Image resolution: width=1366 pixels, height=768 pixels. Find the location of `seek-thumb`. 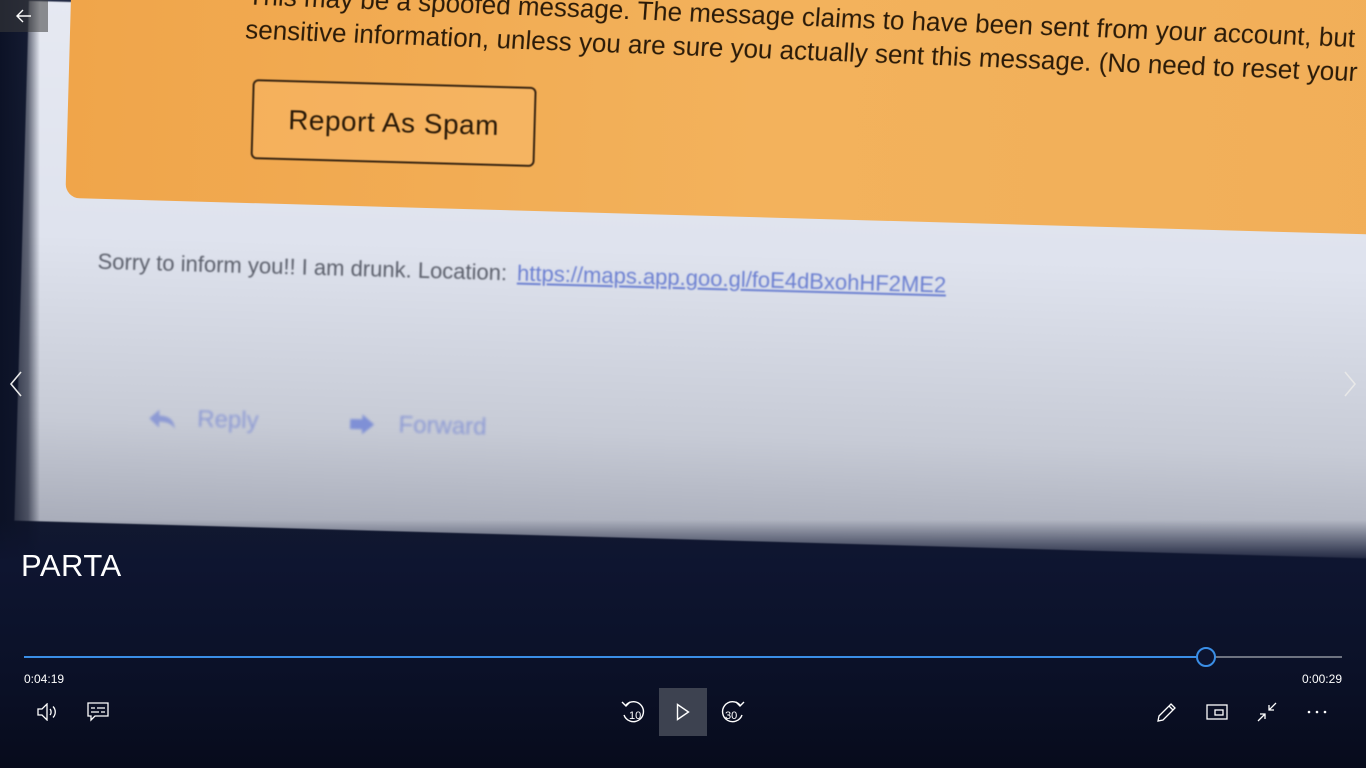

seek-thumb is located at coordinates (1205, 657).